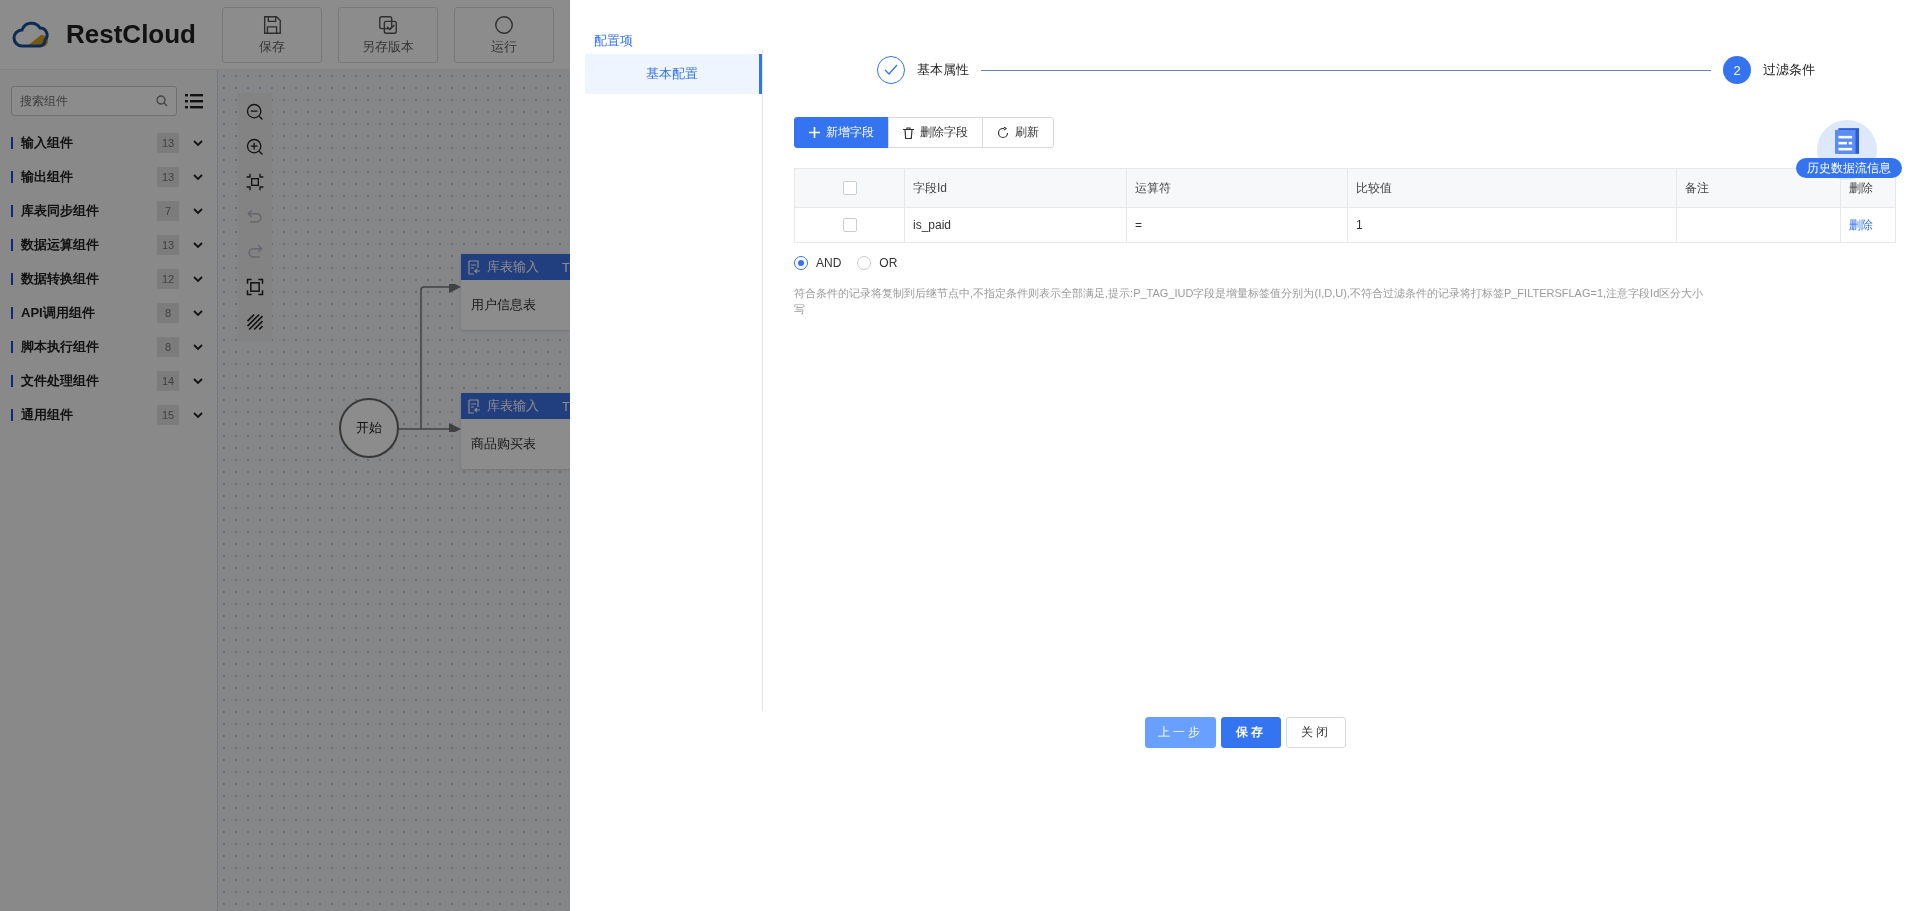  What do you see at coordinates (673, 74) in the screenshot?
I see `menu-item: 基本配置` at bounding box center [673, 74].